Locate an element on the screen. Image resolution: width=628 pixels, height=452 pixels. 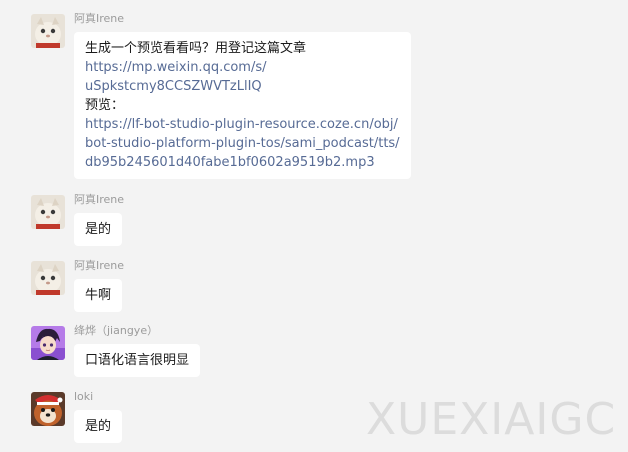
message-bubble: 牛啊 is located at coordinates (98, 295).